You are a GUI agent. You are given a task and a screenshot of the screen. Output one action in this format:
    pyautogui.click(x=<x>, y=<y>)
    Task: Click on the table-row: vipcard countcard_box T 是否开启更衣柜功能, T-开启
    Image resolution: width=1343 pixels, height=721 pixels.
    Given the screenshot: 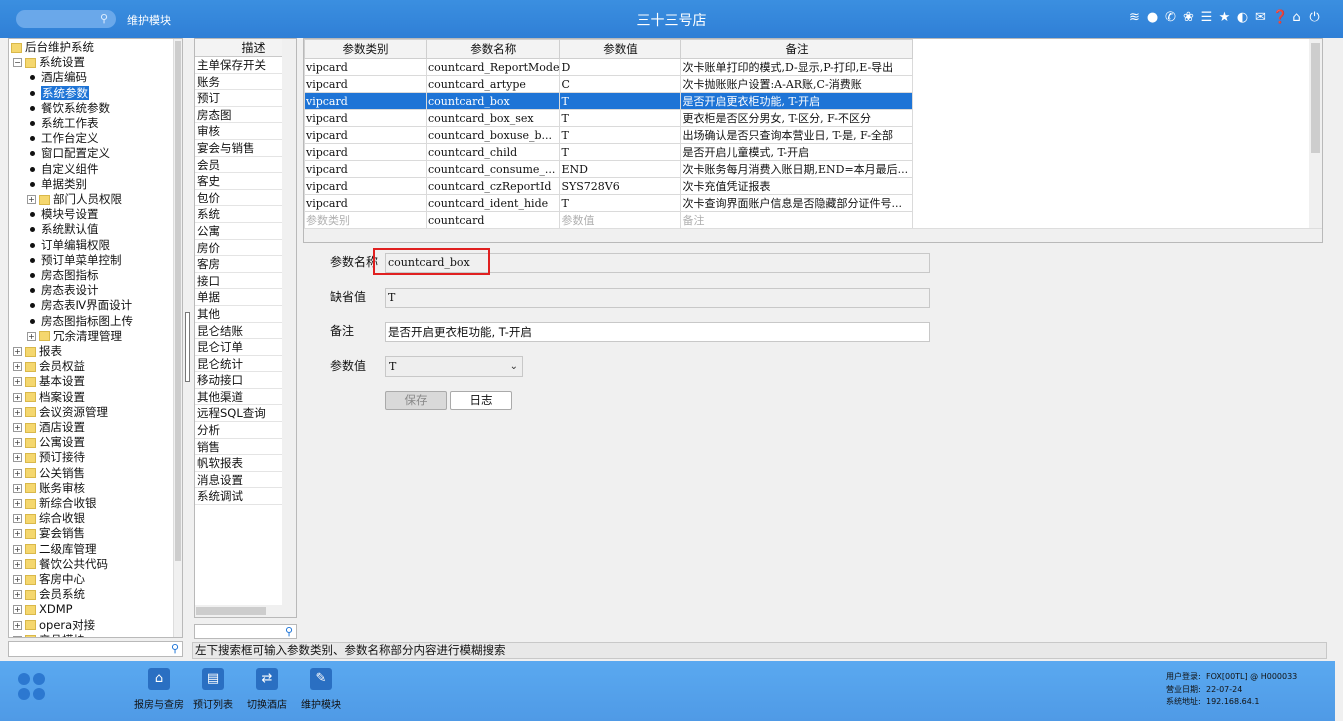 What is the action you would take?
    pyautogui.click(x=609, y=101)
    